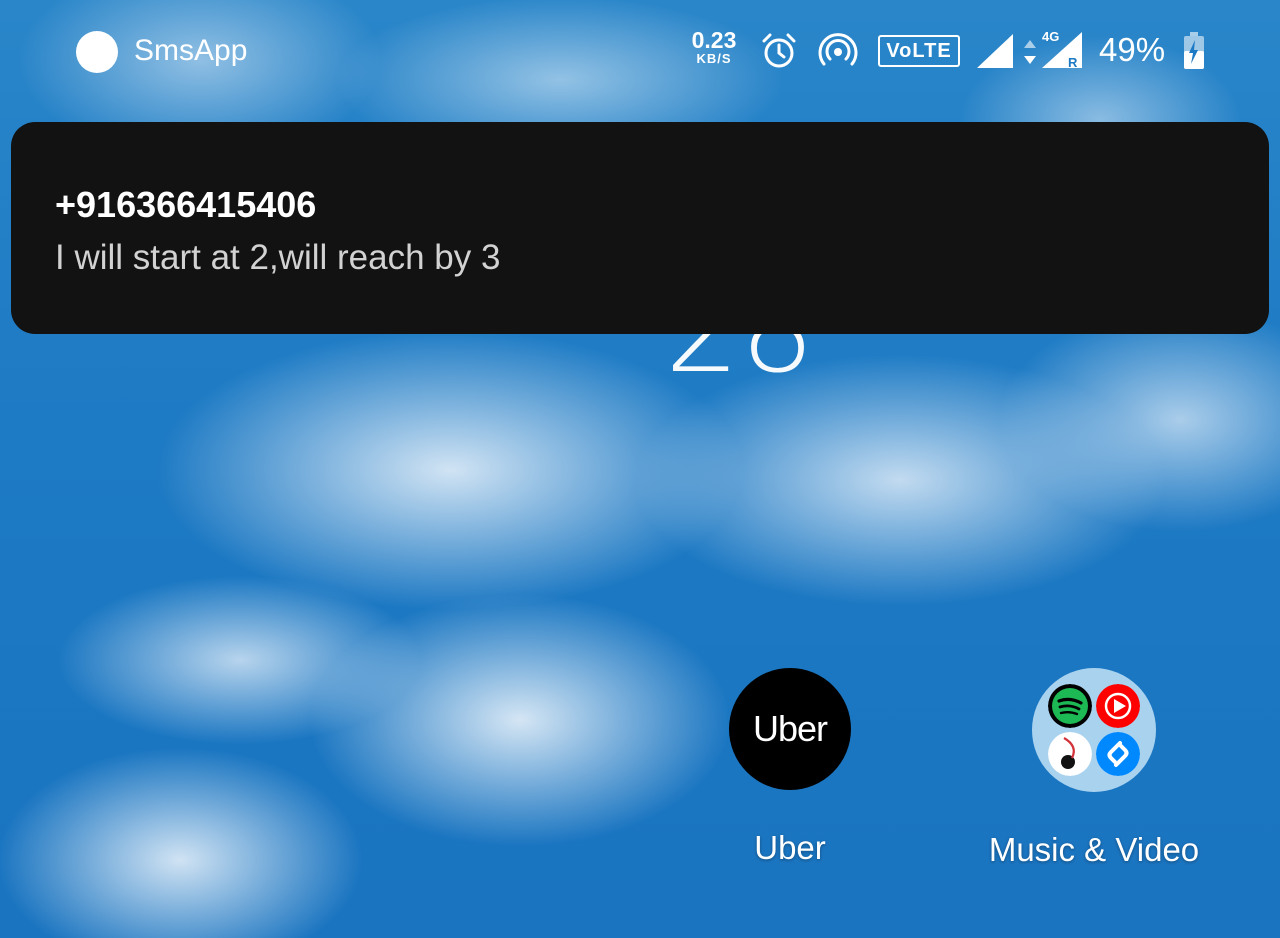  Describe the element at coordinates (790, 847) in the screenshot. I see `uber-app-label: Uber` at that location.